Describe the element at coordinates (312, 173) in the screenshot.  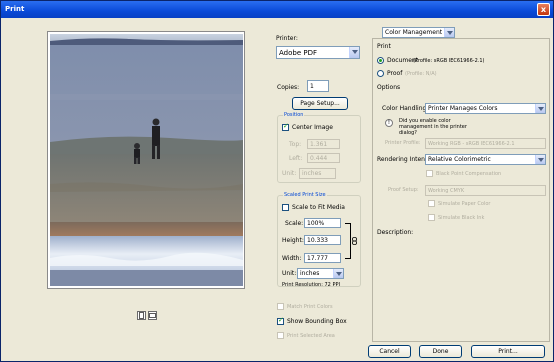
I see `position-unit-value: inches` at that location.